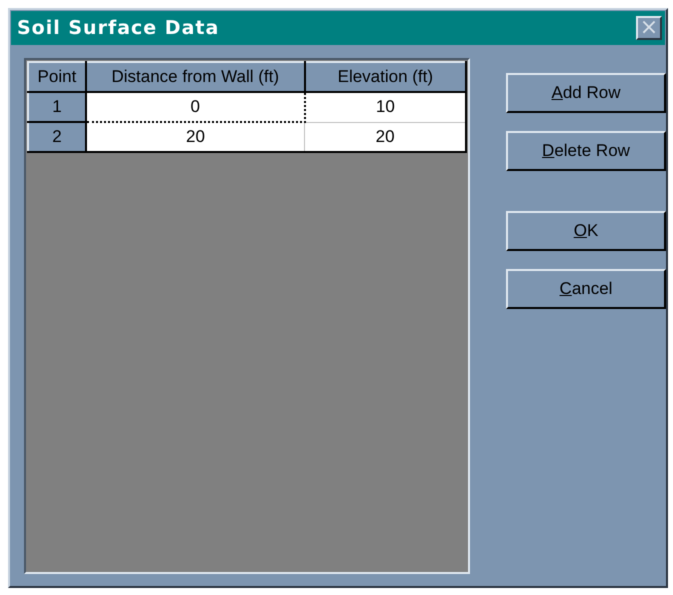  What do you see at coordinates (586, 93) in the screenshot?
I see `row-button: Add Row` at bounding box center [586, 93].